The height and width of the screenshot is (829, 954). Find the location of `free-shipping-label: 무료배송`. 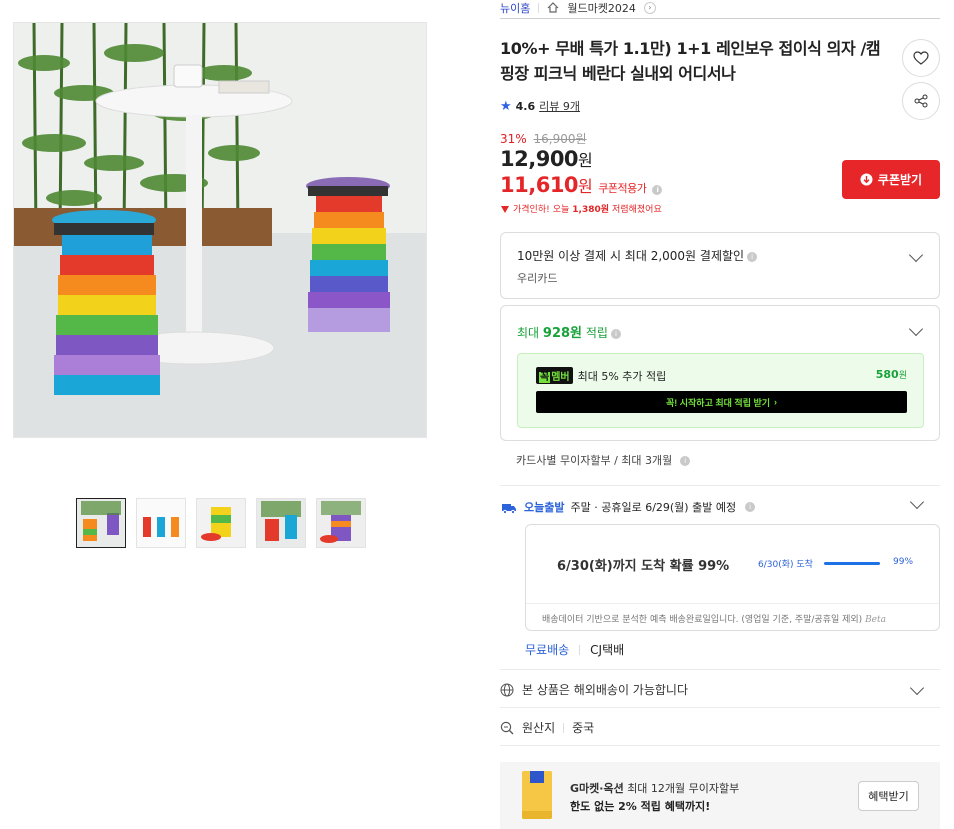

free-shipping-label: 무료배송 is located at coordinates (547, 650).